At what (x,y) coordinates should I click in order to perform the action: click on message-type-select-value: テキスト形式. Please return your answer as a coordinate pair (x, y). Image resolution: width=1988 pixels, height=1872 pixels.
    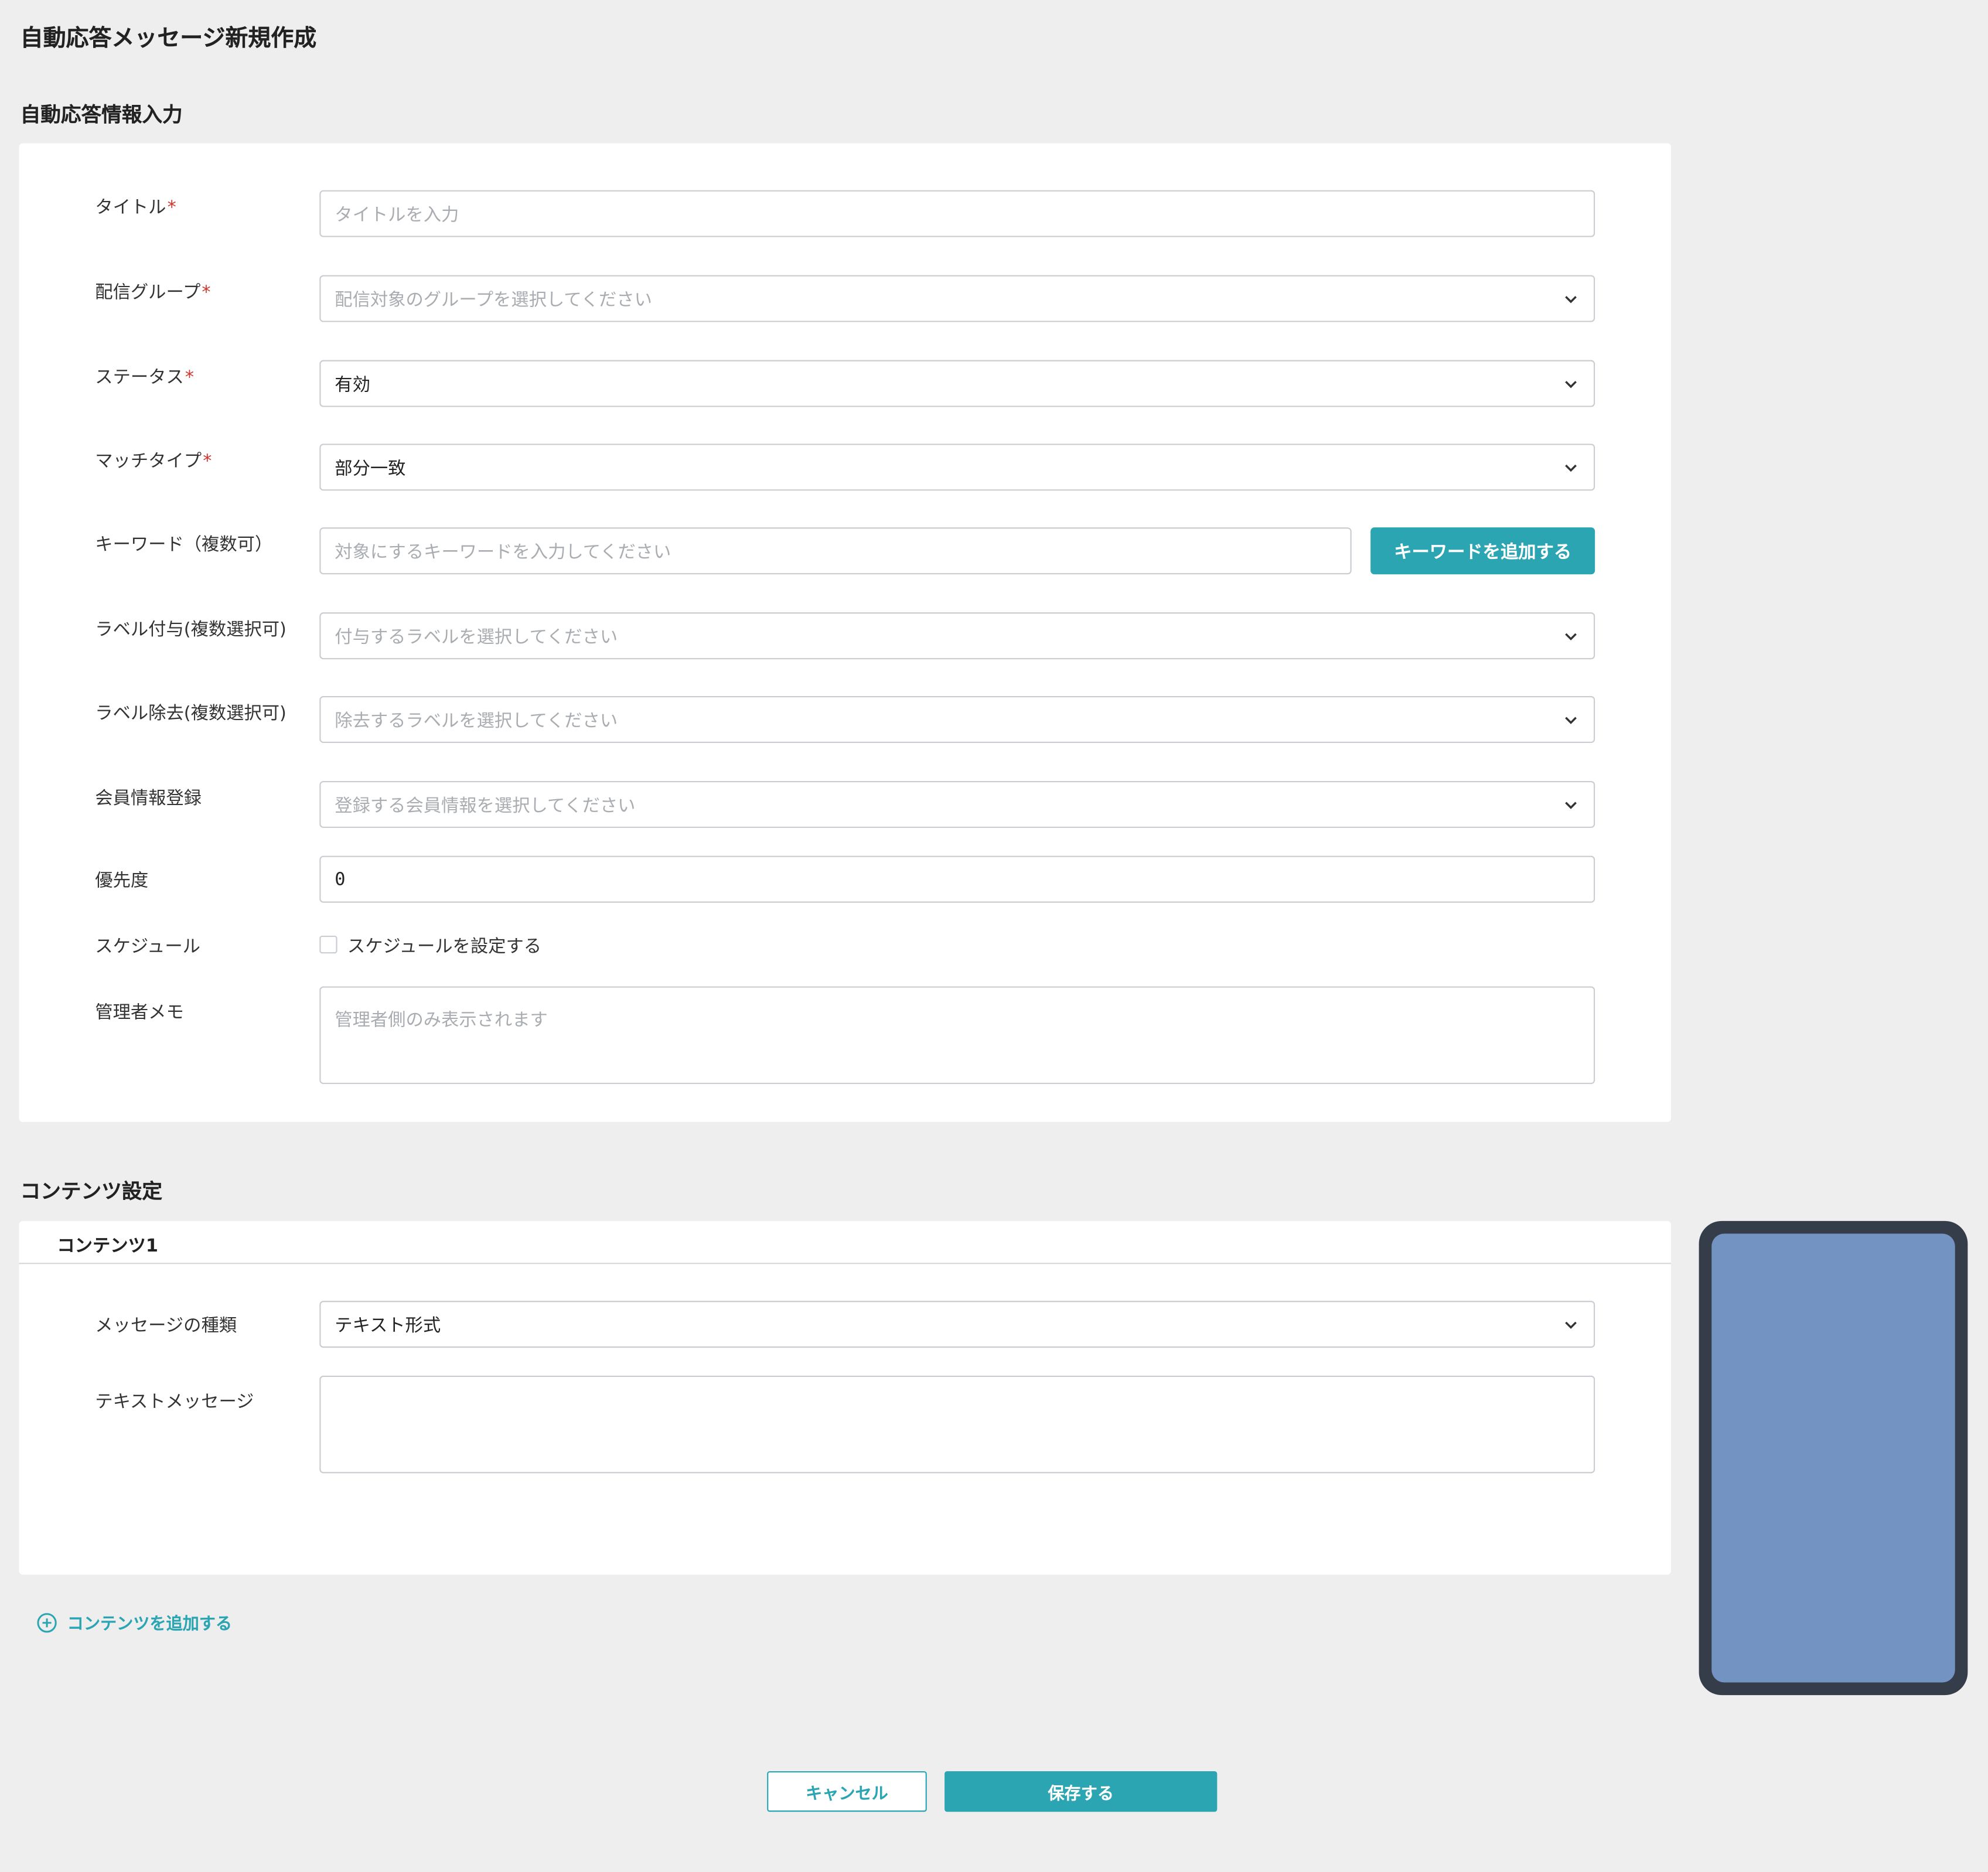
    Looking at the image, I should click on (388, 1325).